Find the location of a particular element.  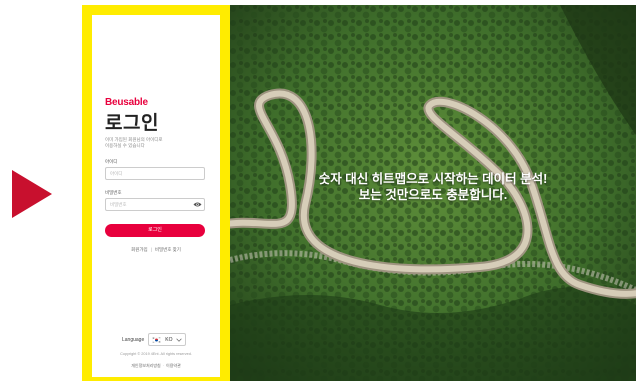

password-label: 비밀번호 is located at coordinates (113, 192).